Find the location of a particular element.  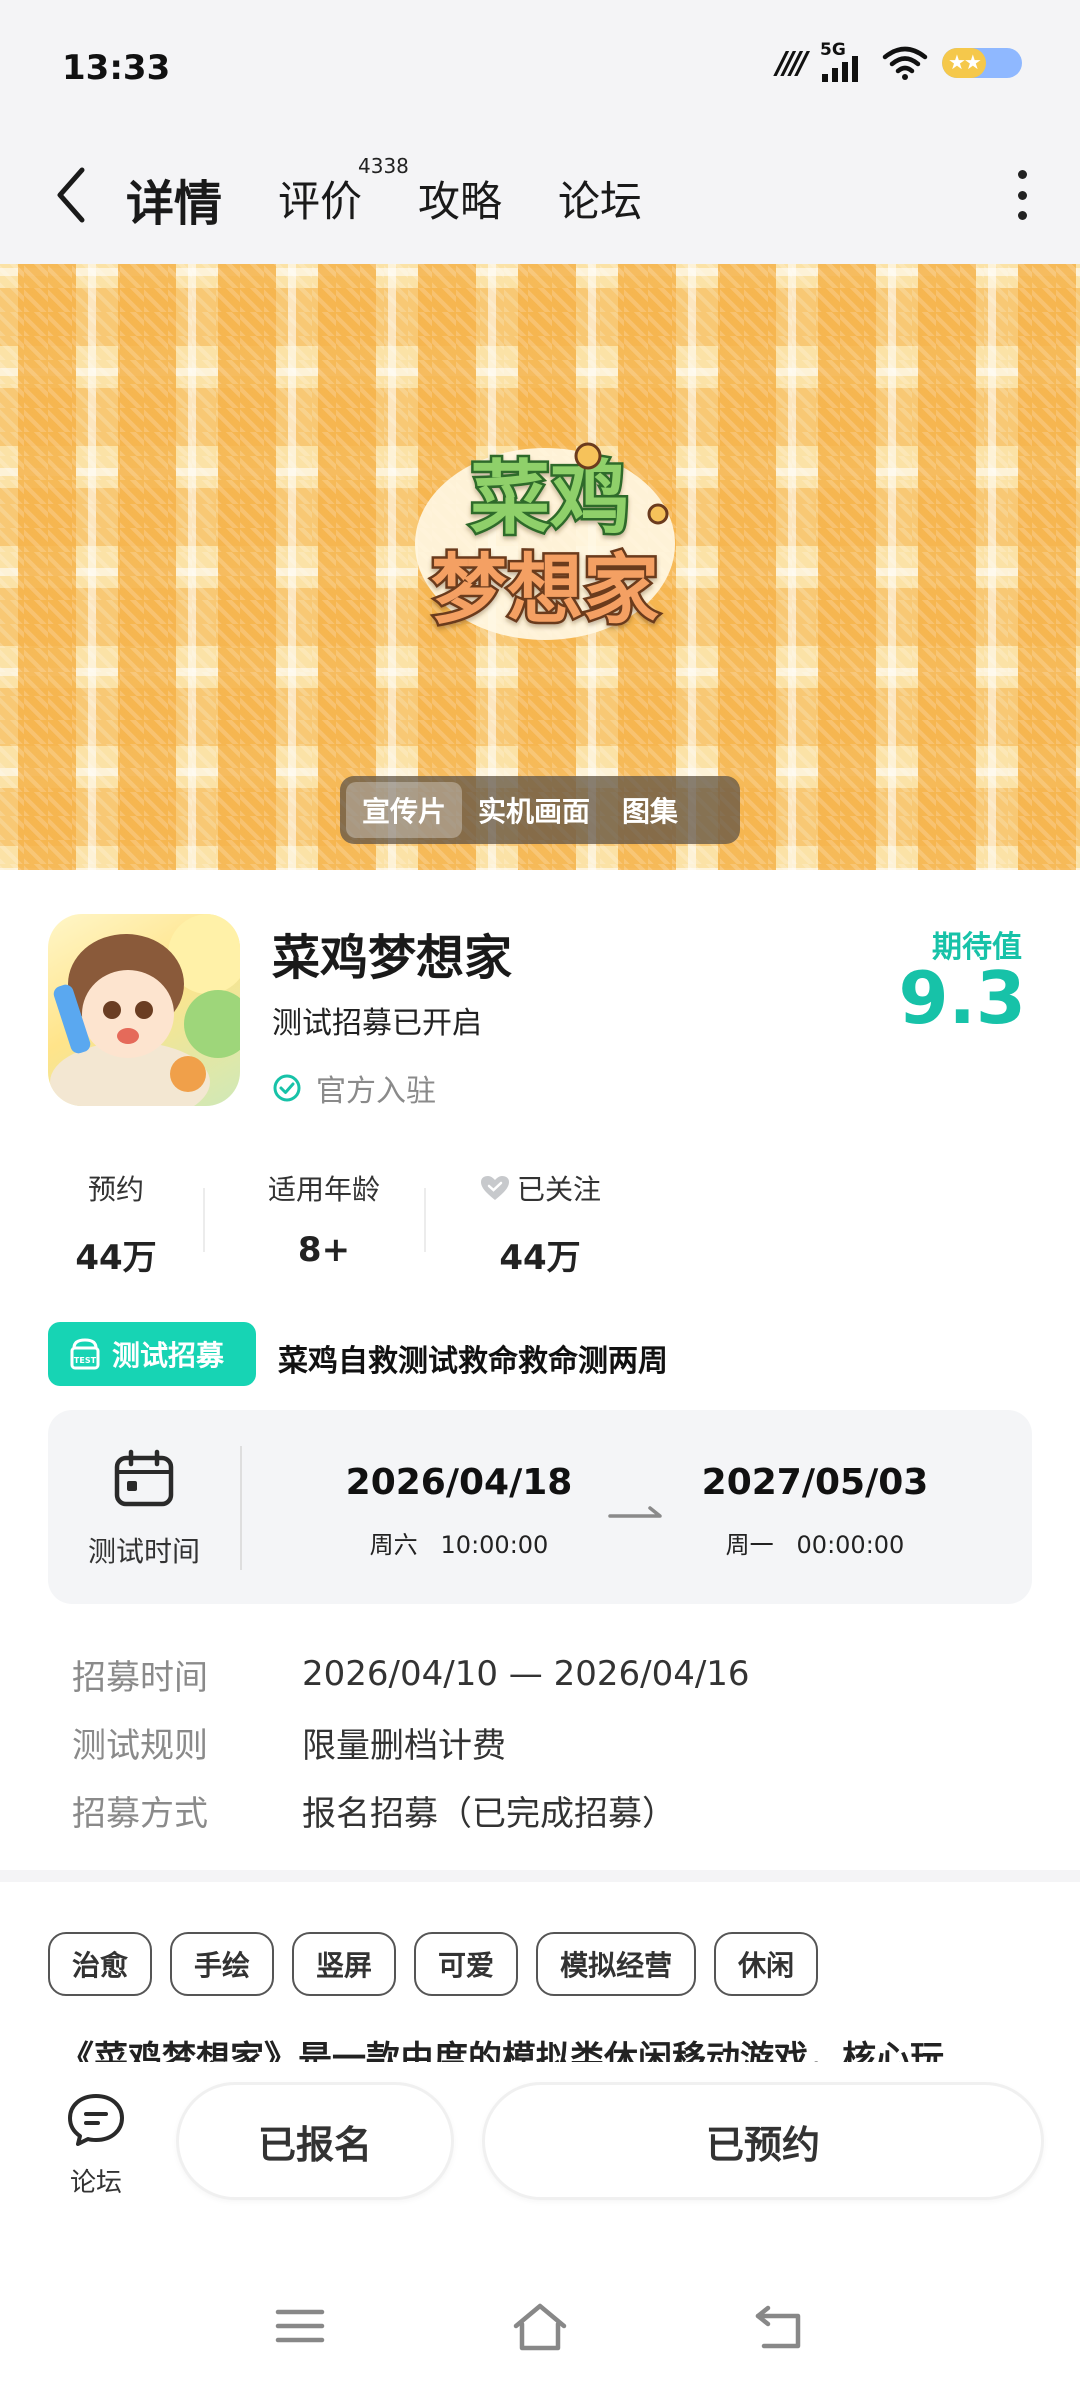

tag-chip: 治愈 is located at coordinates (100, 1964).